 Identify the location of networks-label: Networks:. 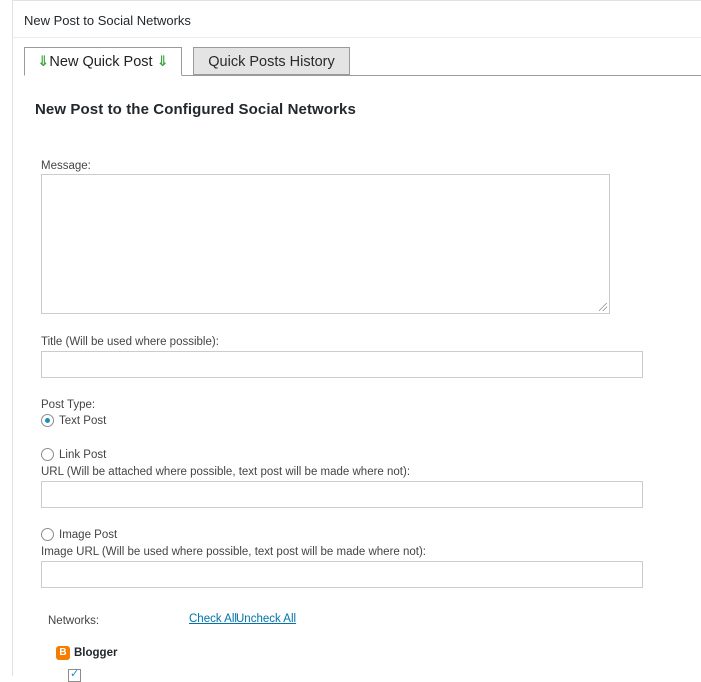
(74, 621).